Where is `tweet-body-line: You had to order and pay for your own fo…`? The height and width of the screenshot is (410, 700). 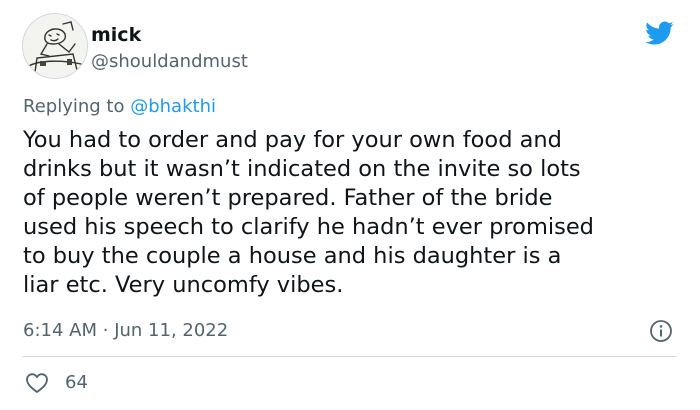 tweet-body-line: You had to order and pay for your own fo… is located at coordinates (292, 140).